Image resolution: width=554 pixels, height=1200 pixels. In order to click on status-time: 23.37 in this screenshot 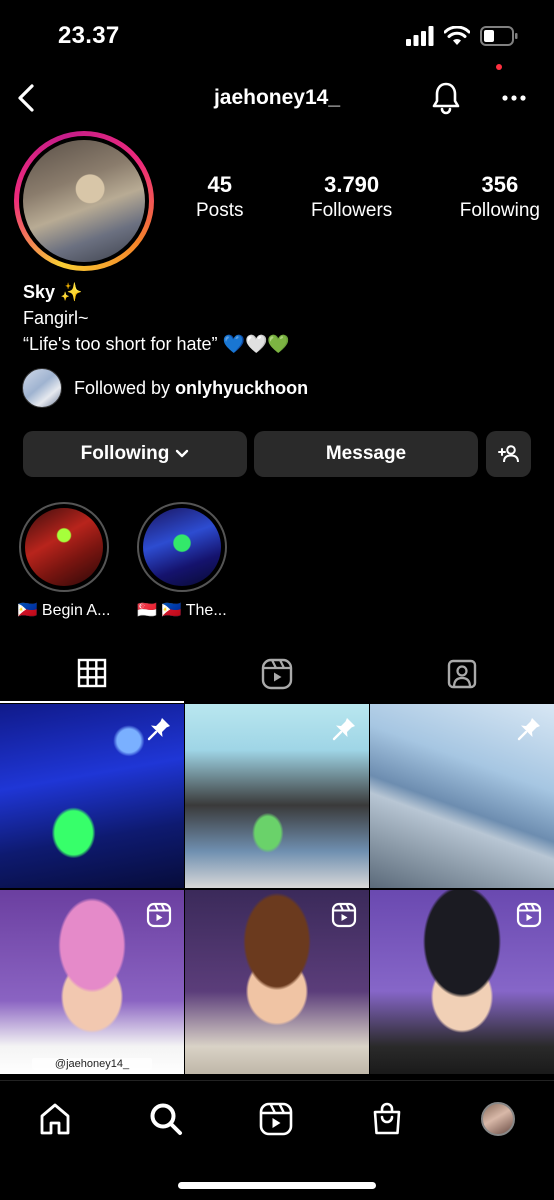, I will do `click(89, 35)`.